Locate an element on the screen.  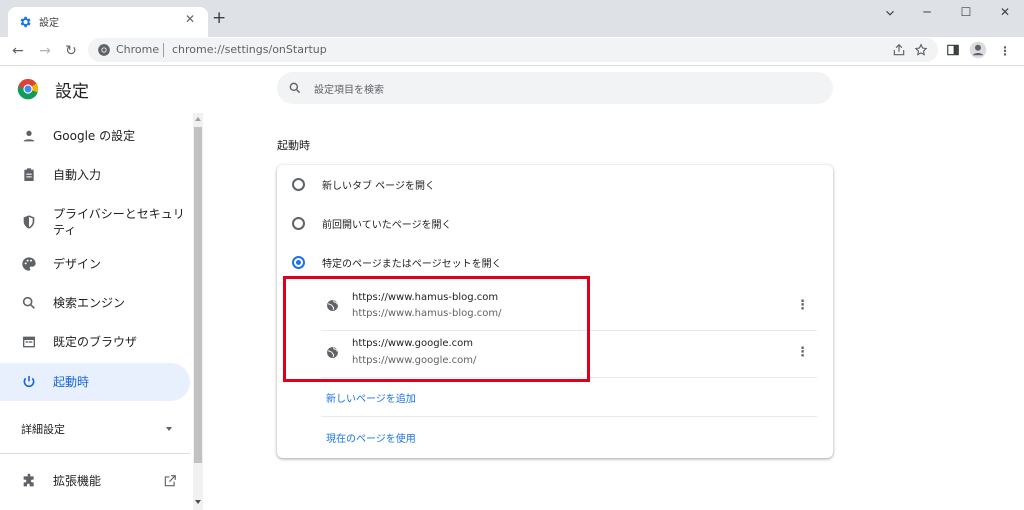
sidebar-item-label: 既定のブラウザ is located at coordinates (95, 342).